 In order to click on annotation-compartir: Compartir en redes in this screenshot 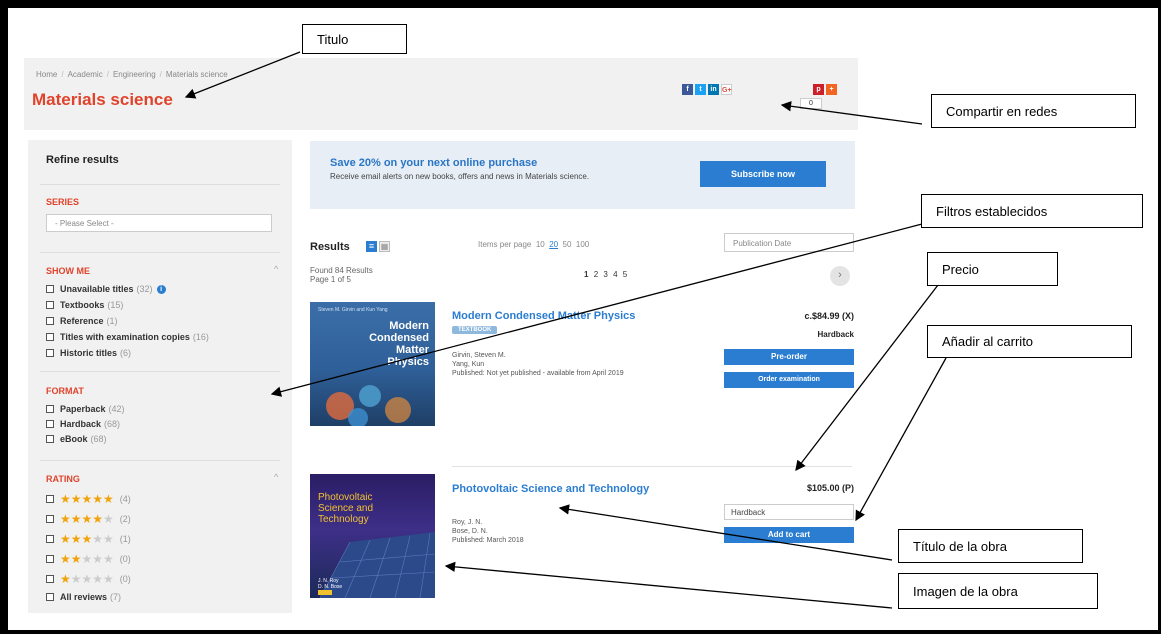, I will do `click(1033, 111)`.